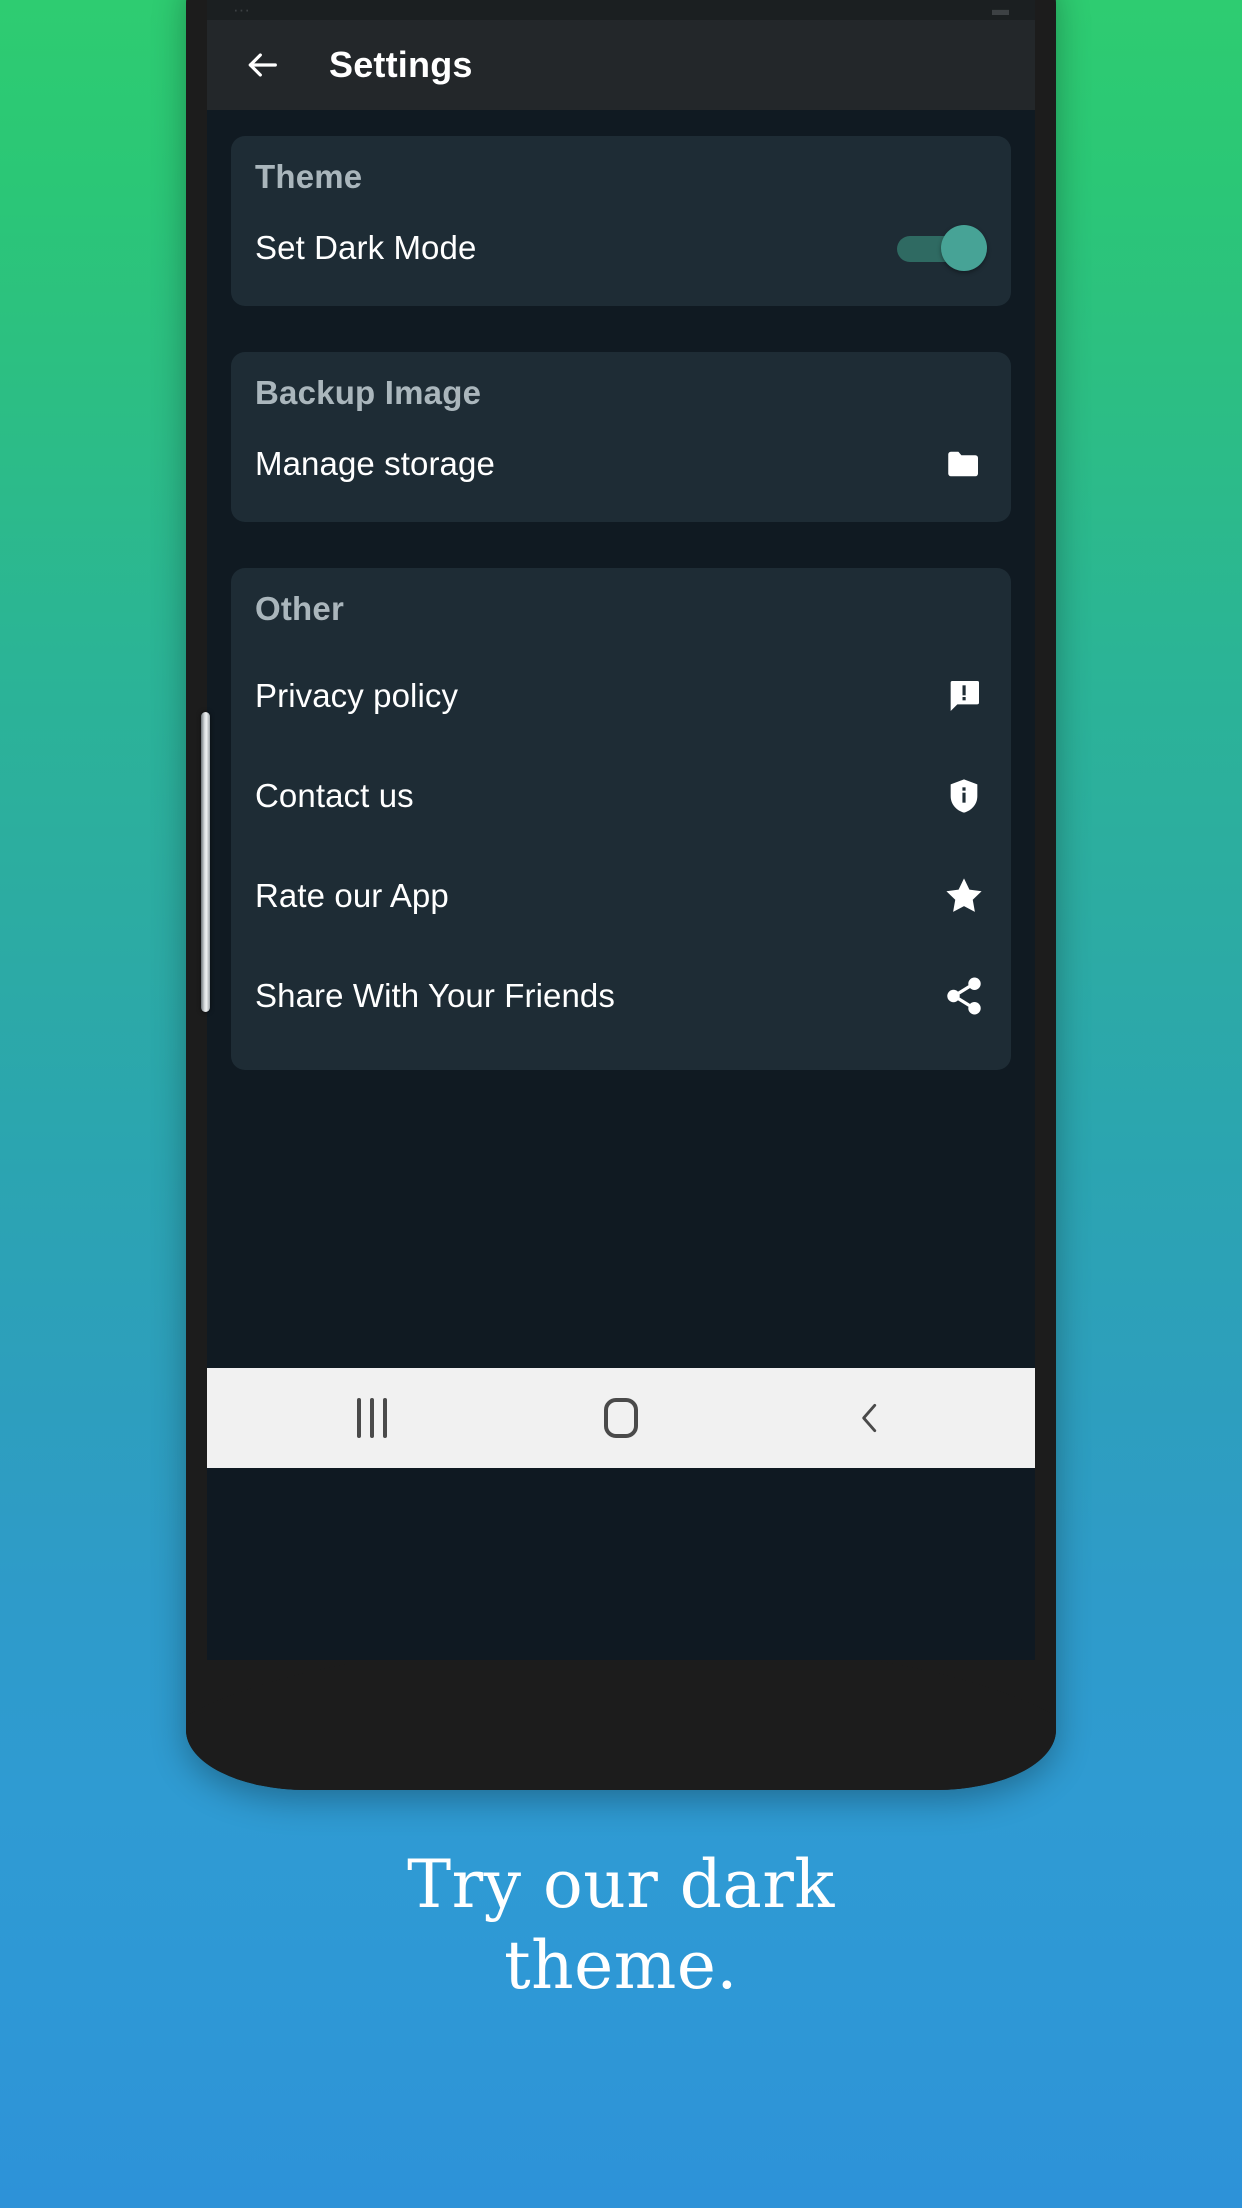  I want to click on promo-caption-line-2: theme., so click(621, 1965).